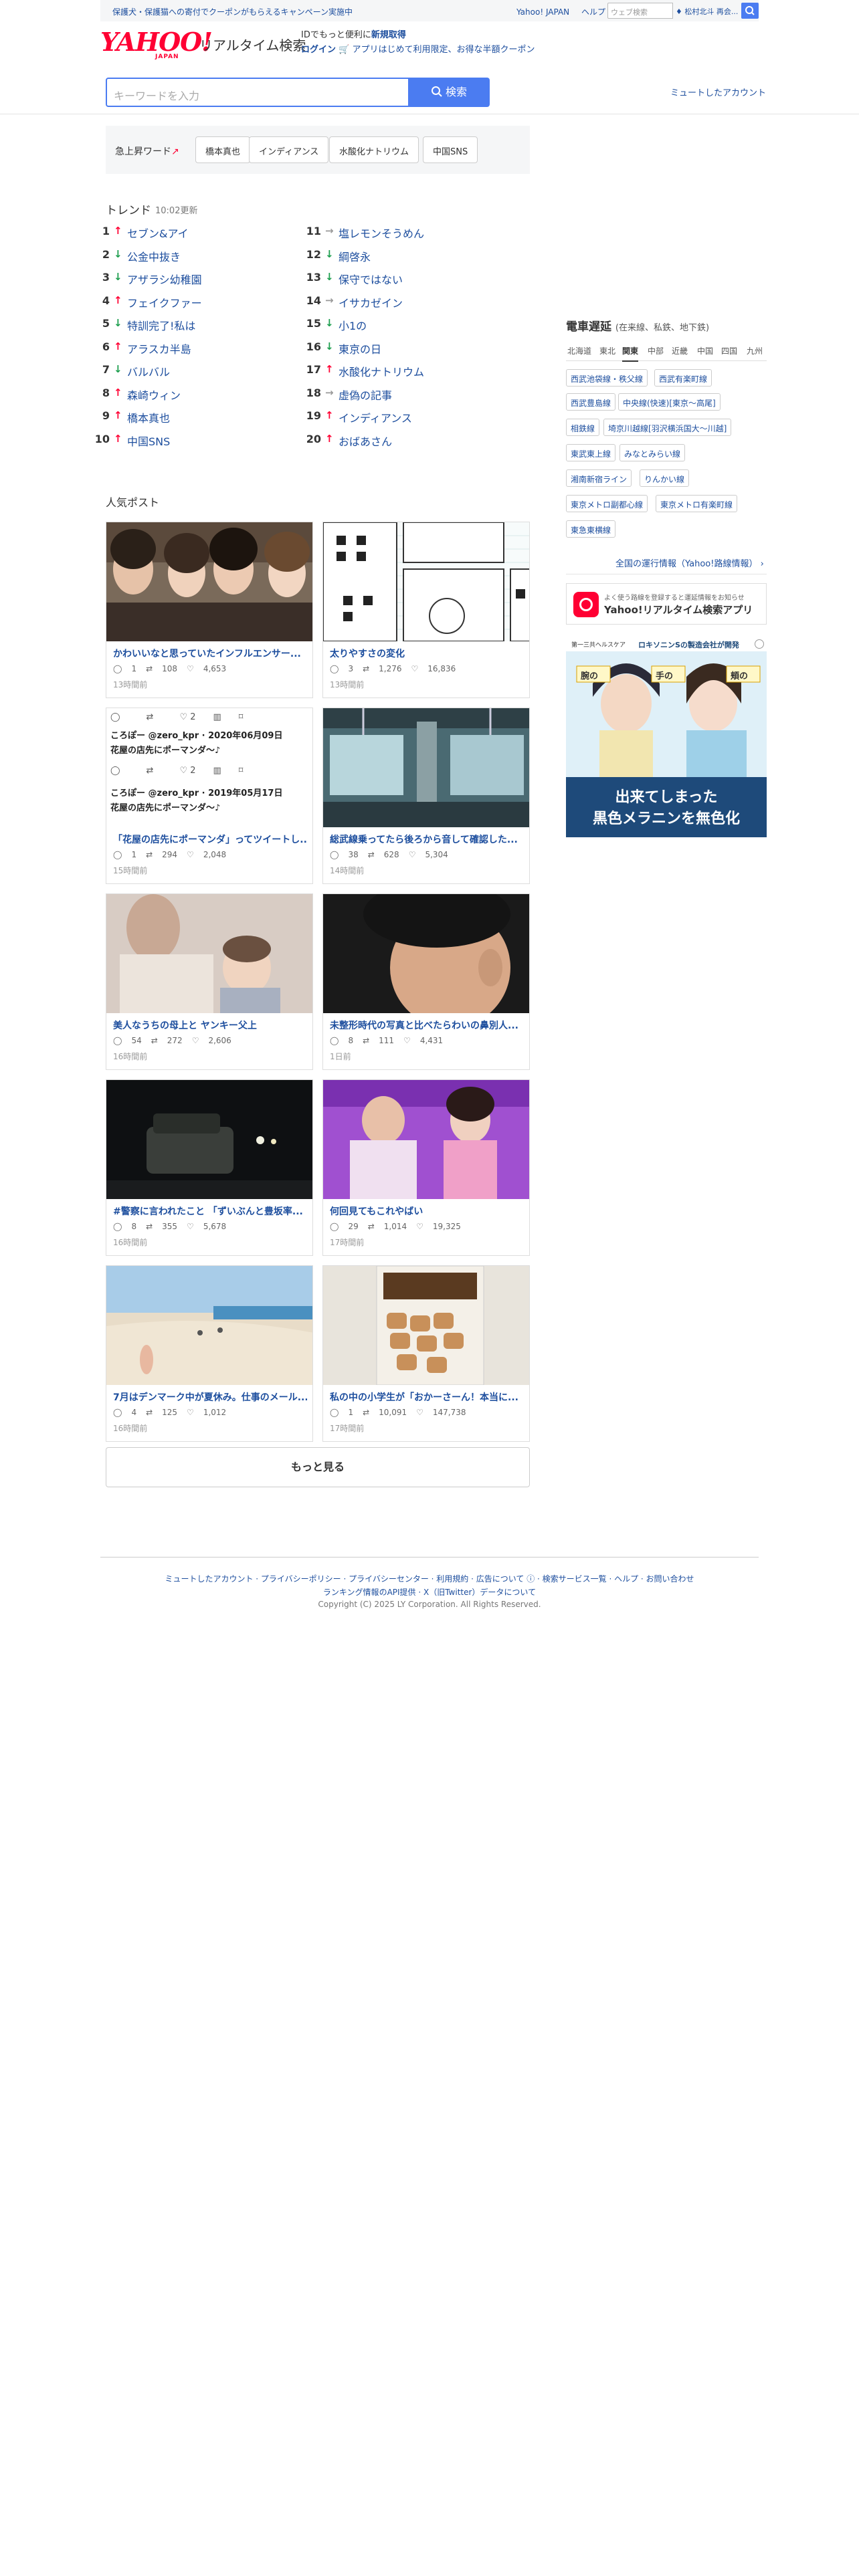 The height and width of the screenshot is (2576, 859). Describe the element at coordinates (449, 92) in the screenshot. I see `search-button: 検索` at that location.